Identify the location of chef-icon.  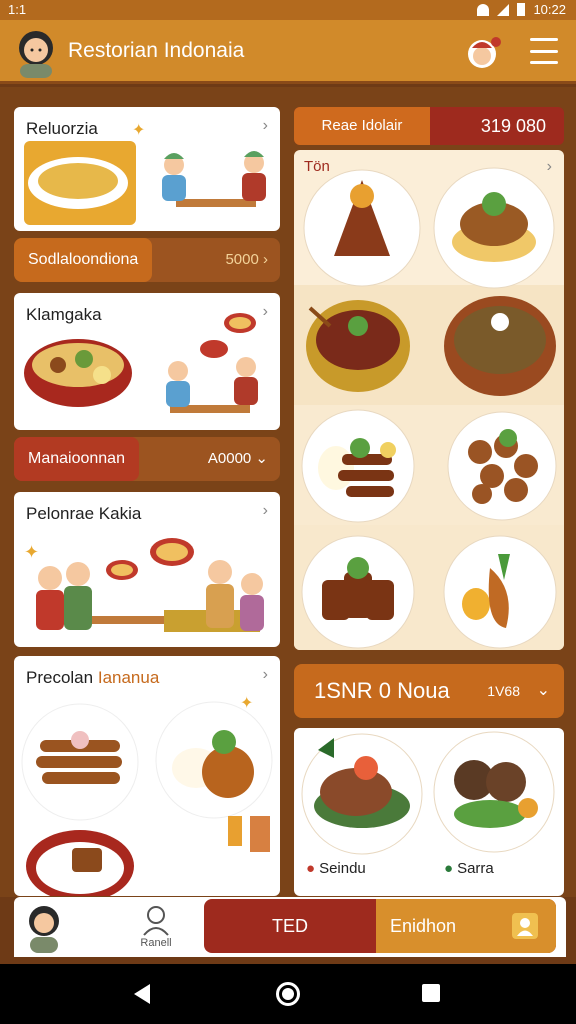
(484, 52).